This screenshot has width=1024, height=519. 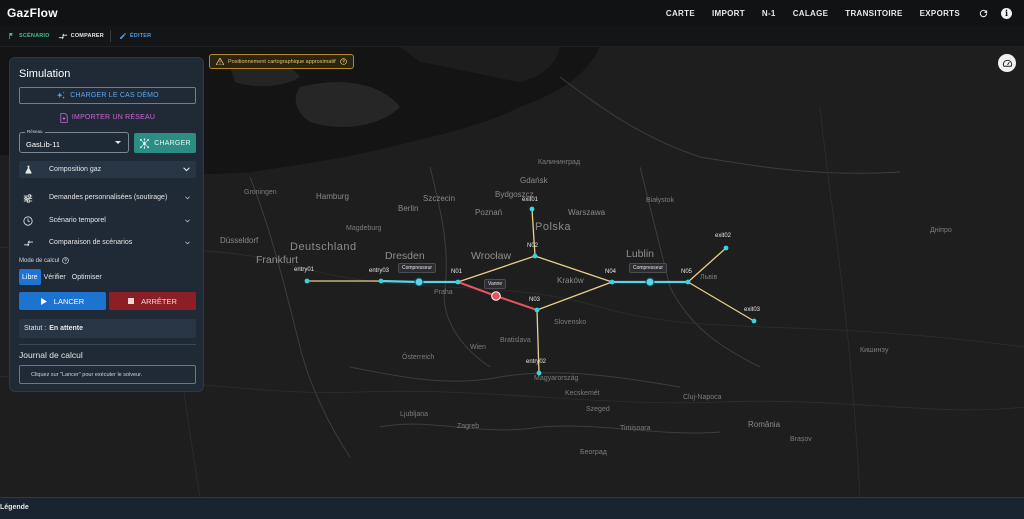 I want to click on node-exit03, so click(x=754, y=321).